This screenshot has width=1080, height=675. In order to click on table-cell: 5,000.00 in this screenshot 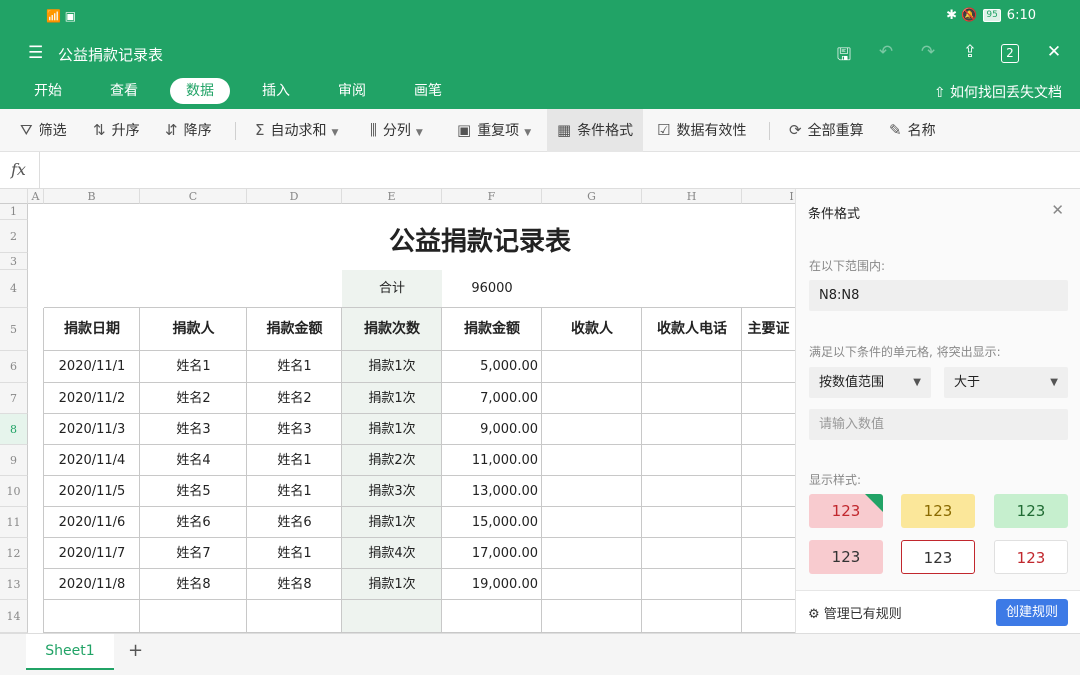, I will do `click(492, 367)`.